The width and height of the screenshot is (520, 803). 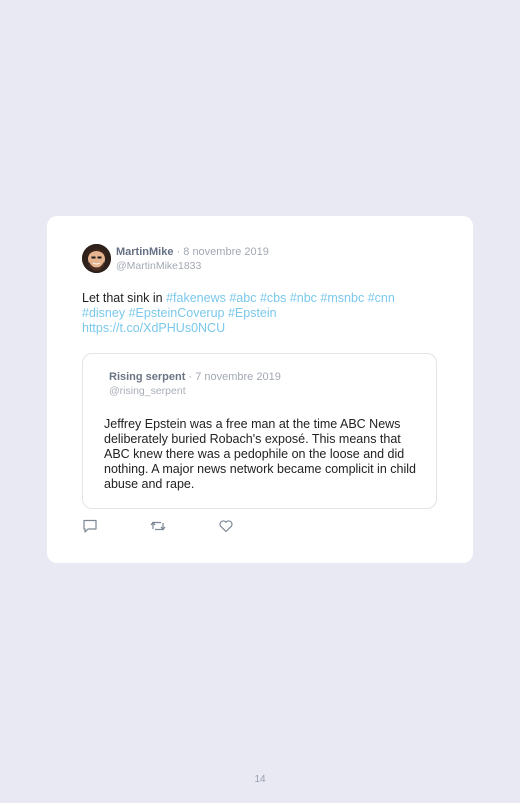 I want to click on hashtag: #cnn, so click(x=381, y=298).